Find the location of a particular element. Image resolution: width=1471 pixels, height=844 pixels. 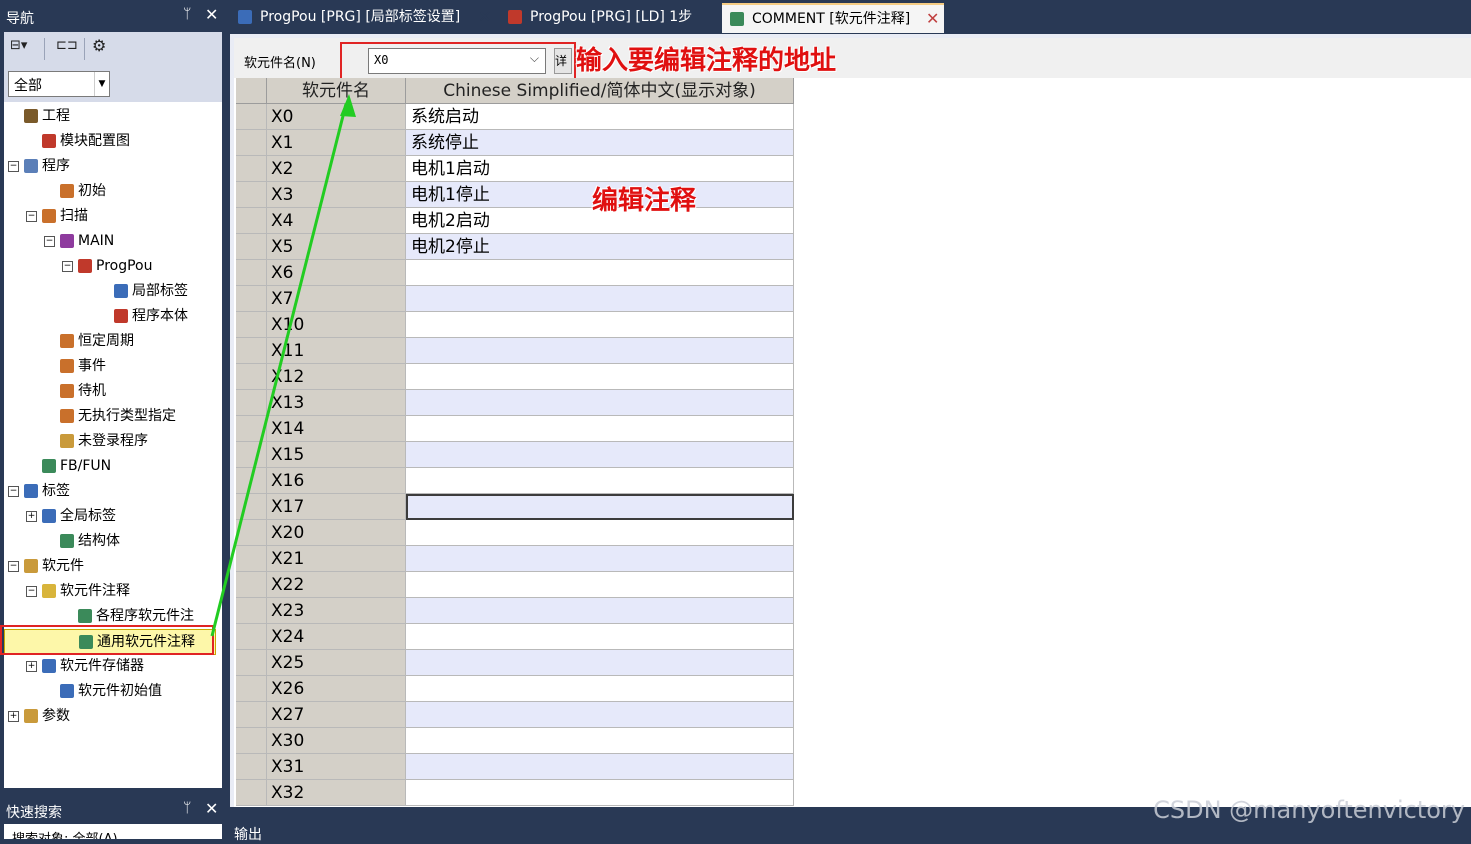

tree-display-icon: ⊟▾ is located at coordinates (18, 49).